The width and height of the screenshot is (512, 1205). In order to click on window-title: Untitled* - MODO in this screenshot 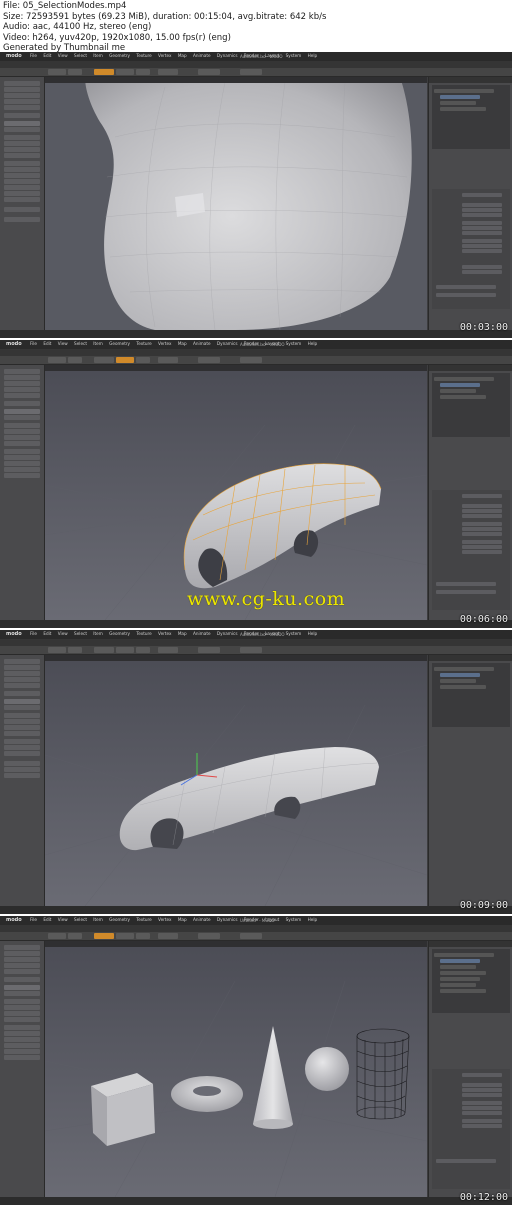, I will do `click(257, 920)`.